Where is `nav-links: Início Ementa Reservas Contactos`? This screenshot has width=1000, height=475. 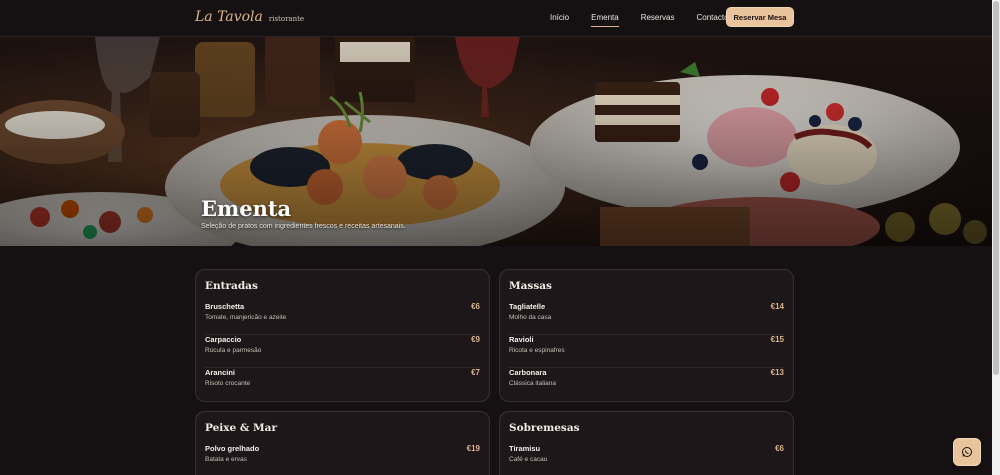 nav-links: Início Ementa Reservas Contactos is located at coordinates (652, 20).